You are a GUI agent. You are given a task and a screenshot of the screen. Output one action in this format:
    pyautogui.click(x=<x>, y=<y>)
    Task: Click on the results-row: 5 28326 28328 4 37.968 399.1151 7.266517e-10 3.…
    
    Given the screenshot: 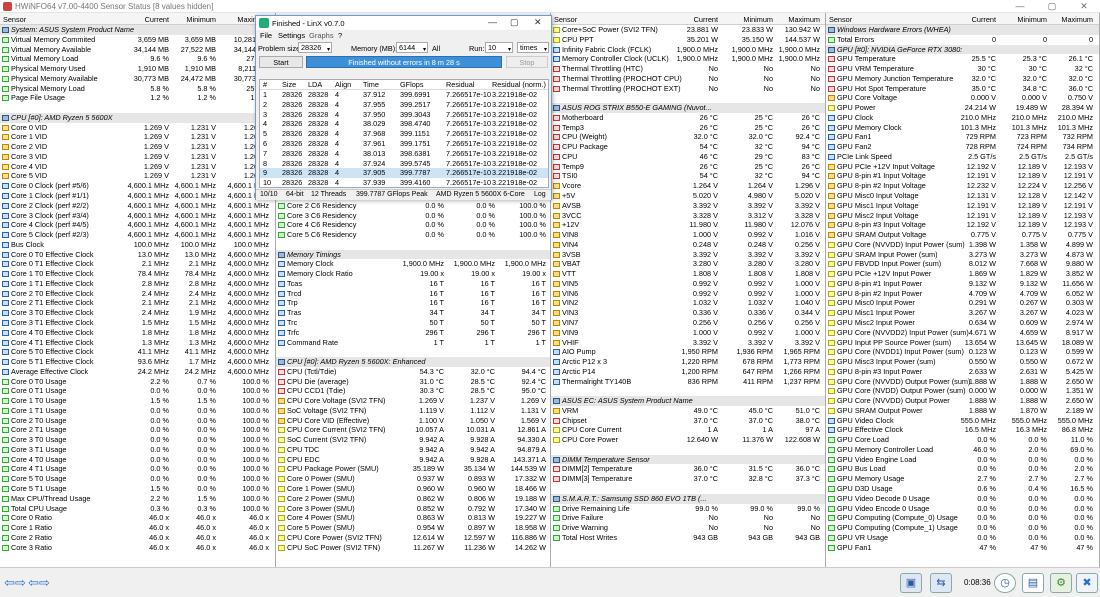 What is the action you would take?
    pyautogui.click(x=404, y=134)
    